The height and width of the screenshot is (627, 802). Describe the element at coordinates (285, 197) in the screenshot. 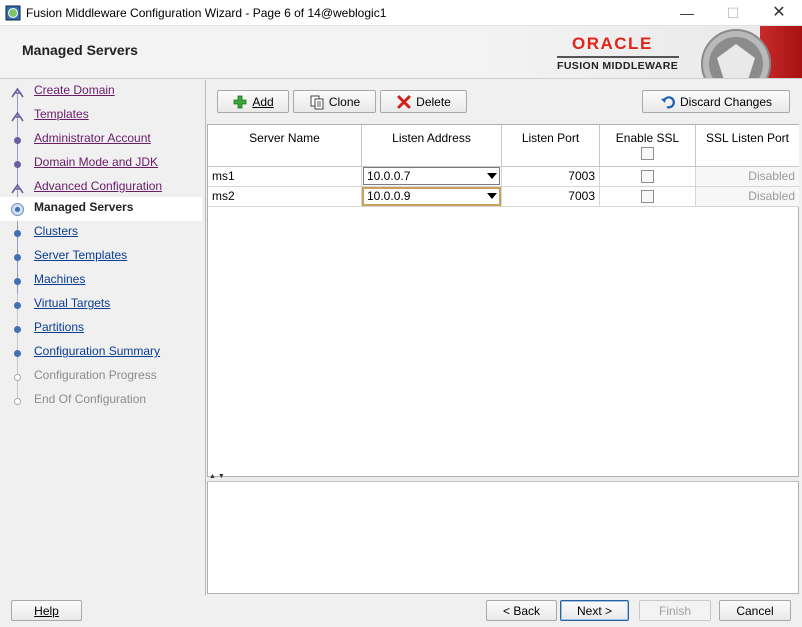

I see `table-row-ms2-name: ms2` at that location.